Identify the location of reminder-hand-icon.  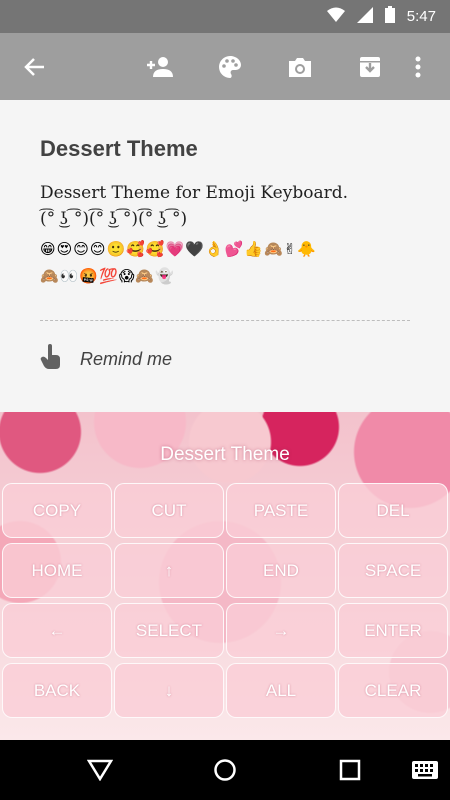
(51, 359).